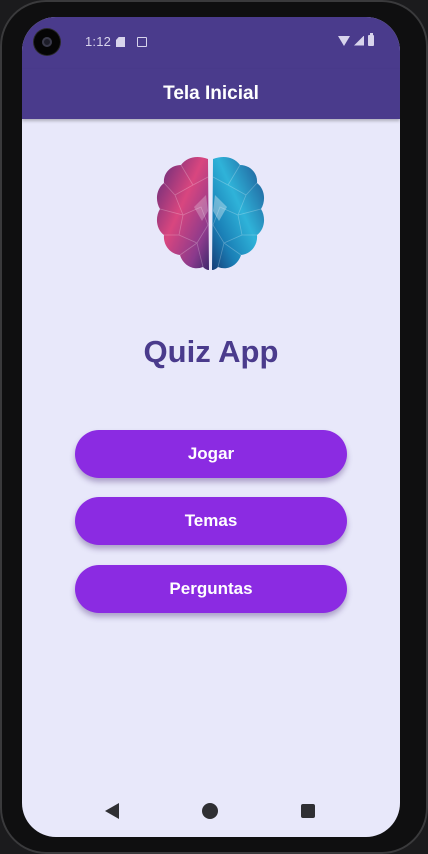  I want to click on signal-icon, so click(359, 40).